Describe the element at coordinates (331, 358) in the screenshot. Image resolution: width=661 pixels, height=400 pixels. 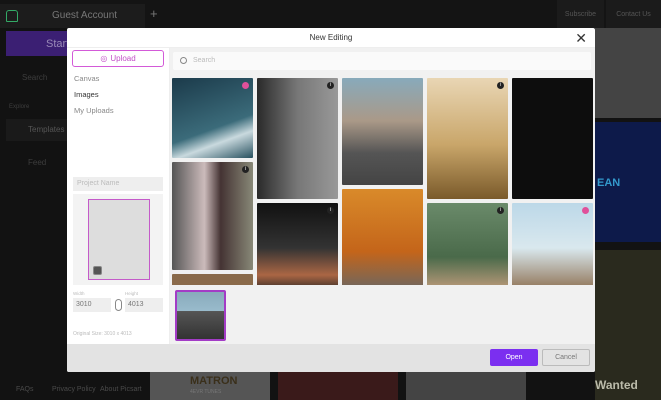
I see `dialog-footer: Open Cancel` at that location.